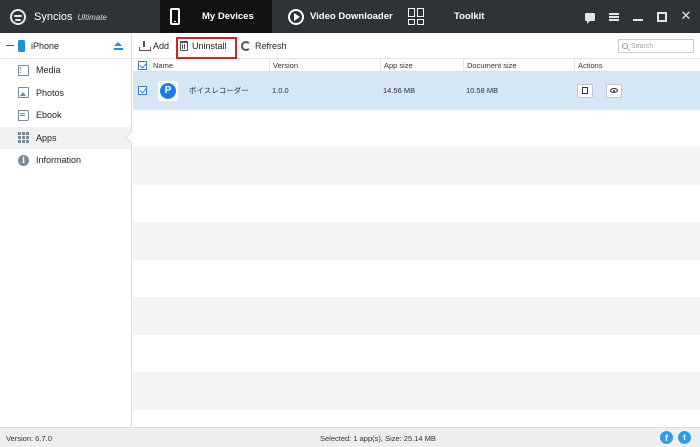  Describe the element at coordinates (23, 70) in the screenshot. I see `media-icon` at that location.